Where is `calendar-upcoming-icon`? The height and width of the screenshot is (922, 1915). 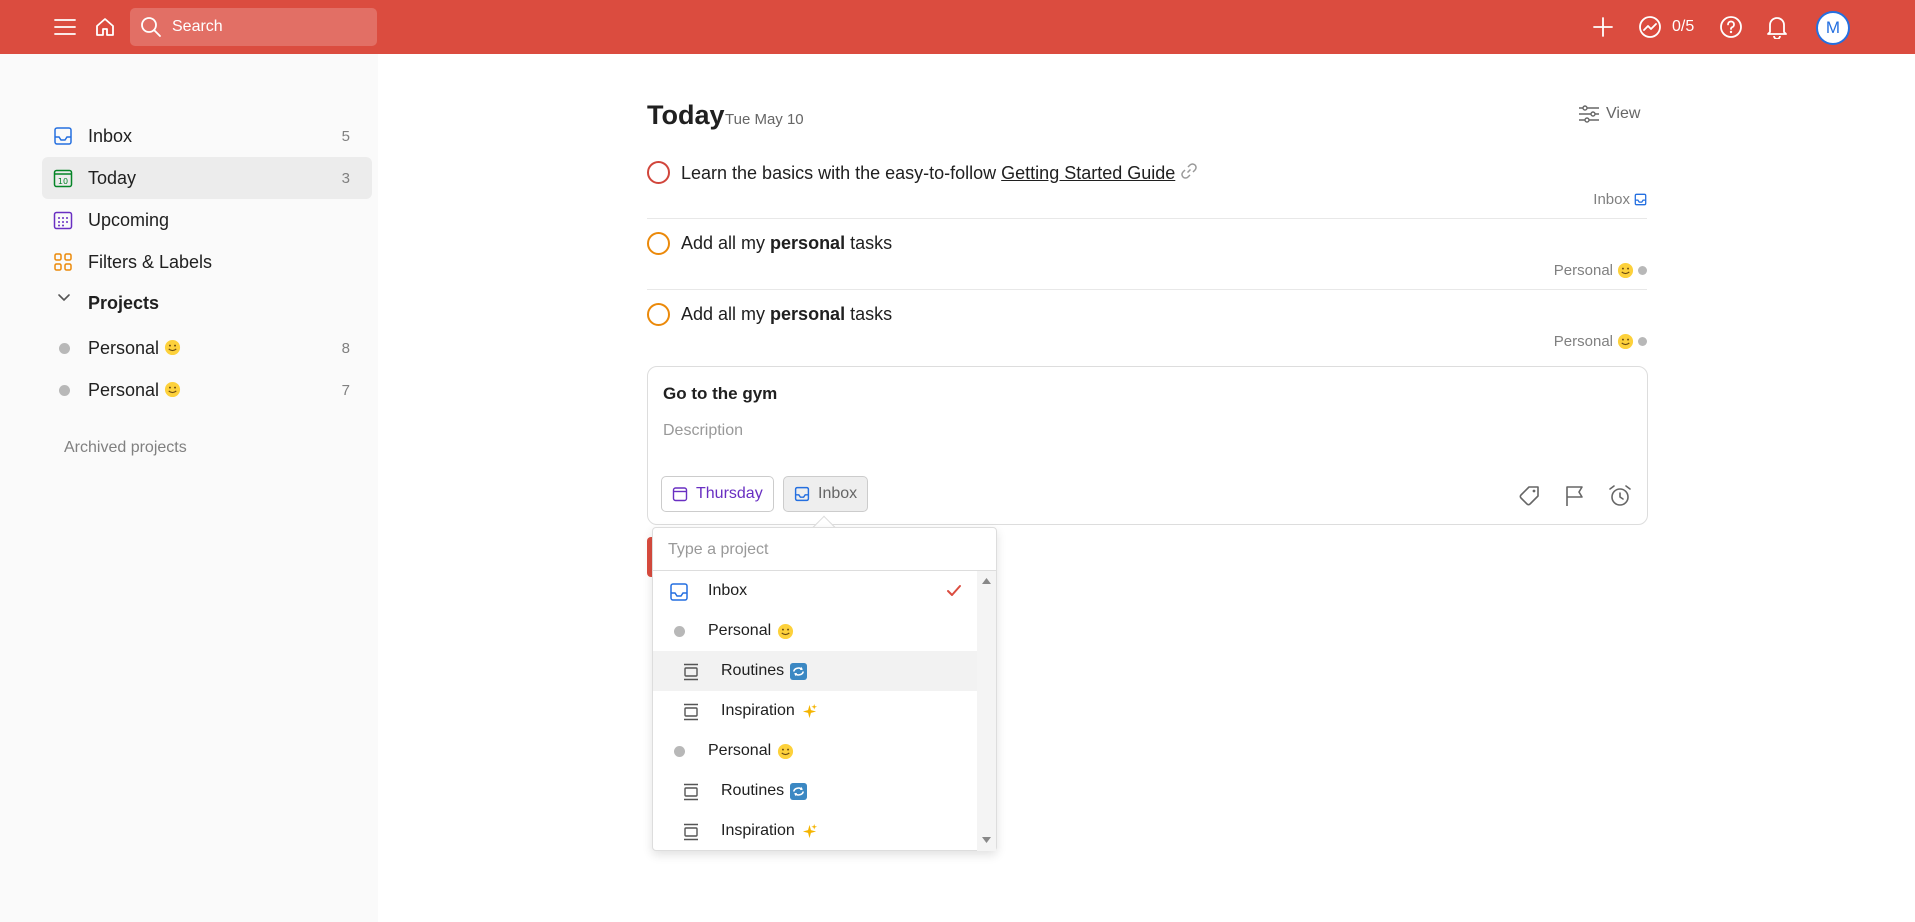 calendar-upcoming-icon is located at coordinates (63, 220).